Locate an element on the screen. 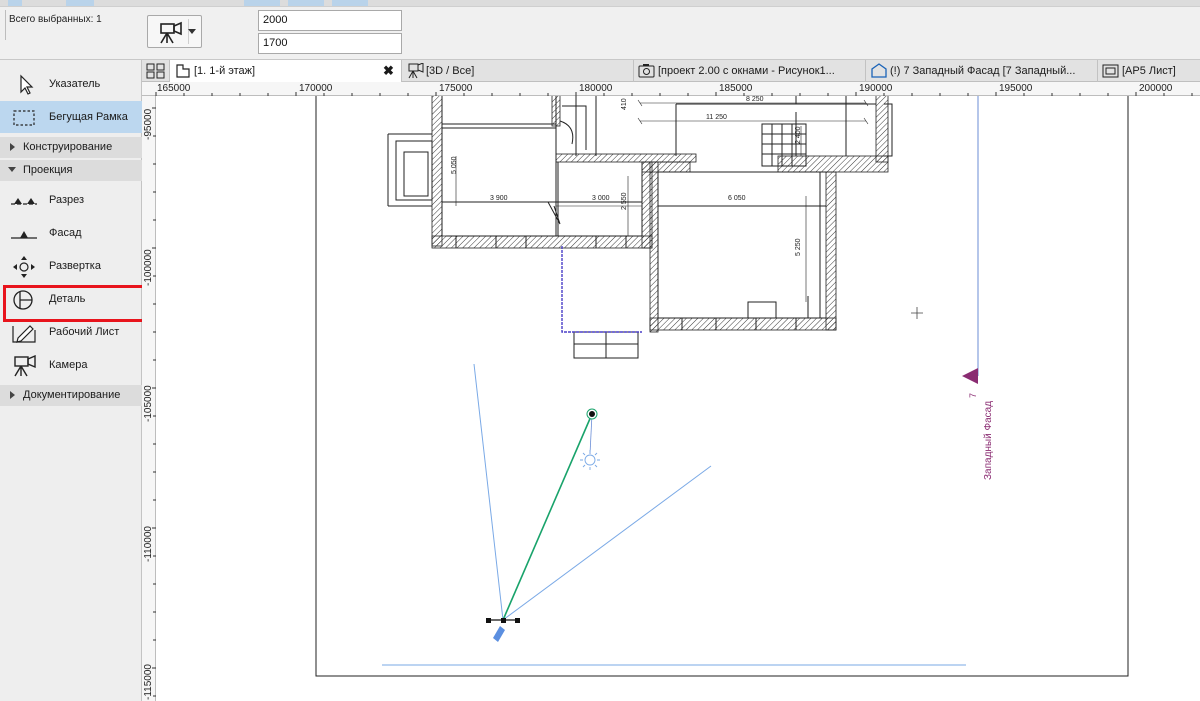  tool-label: Камера is located at coordinates (68, 365).